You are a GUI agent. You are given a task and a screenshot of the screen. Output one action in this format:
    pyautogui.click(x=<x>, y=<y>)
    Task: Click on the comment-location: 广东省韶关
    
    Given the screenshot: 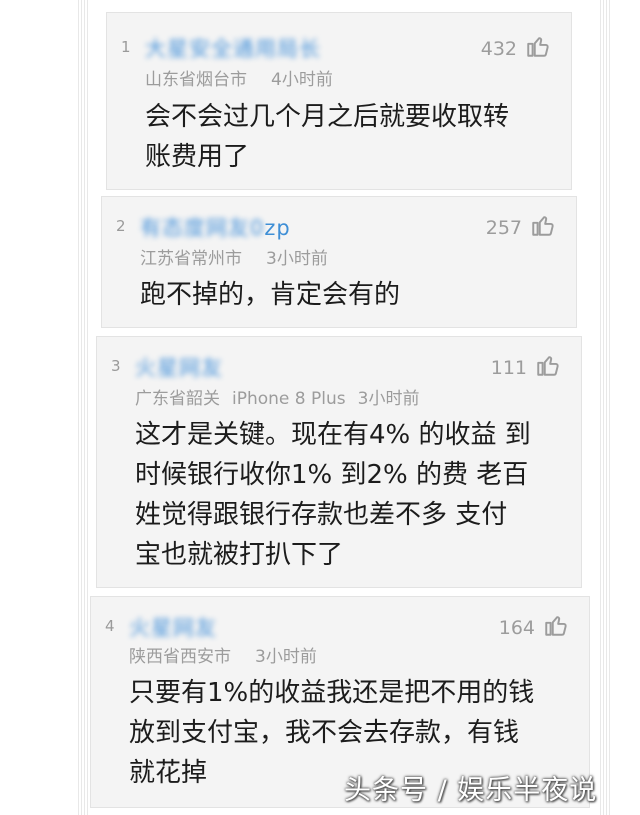 What is the action you would take?
    pyautogui.click(x=177, y=399)
    